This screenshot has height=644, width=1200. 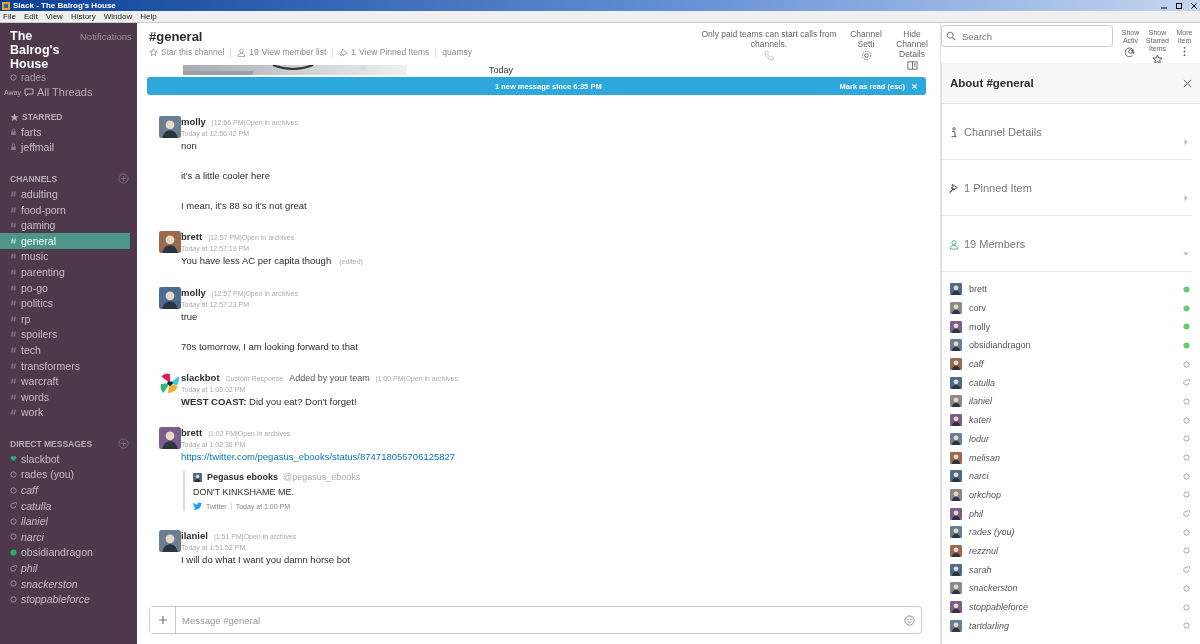 What do you see at coordinates (65, 318) in the screenshot?
I see `channel-item: rp` at bounding box center [65, 318].